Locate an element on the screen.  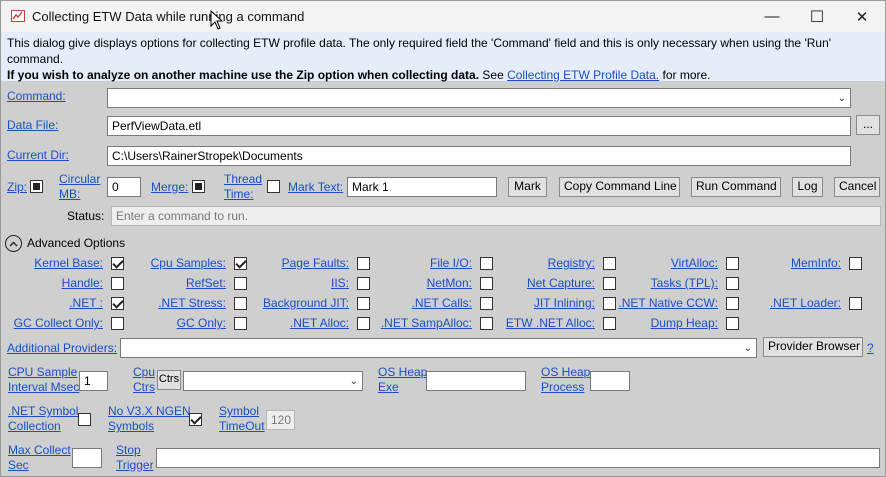
no-ngen-symbols-checkbox is located at coordinates (195, 419).